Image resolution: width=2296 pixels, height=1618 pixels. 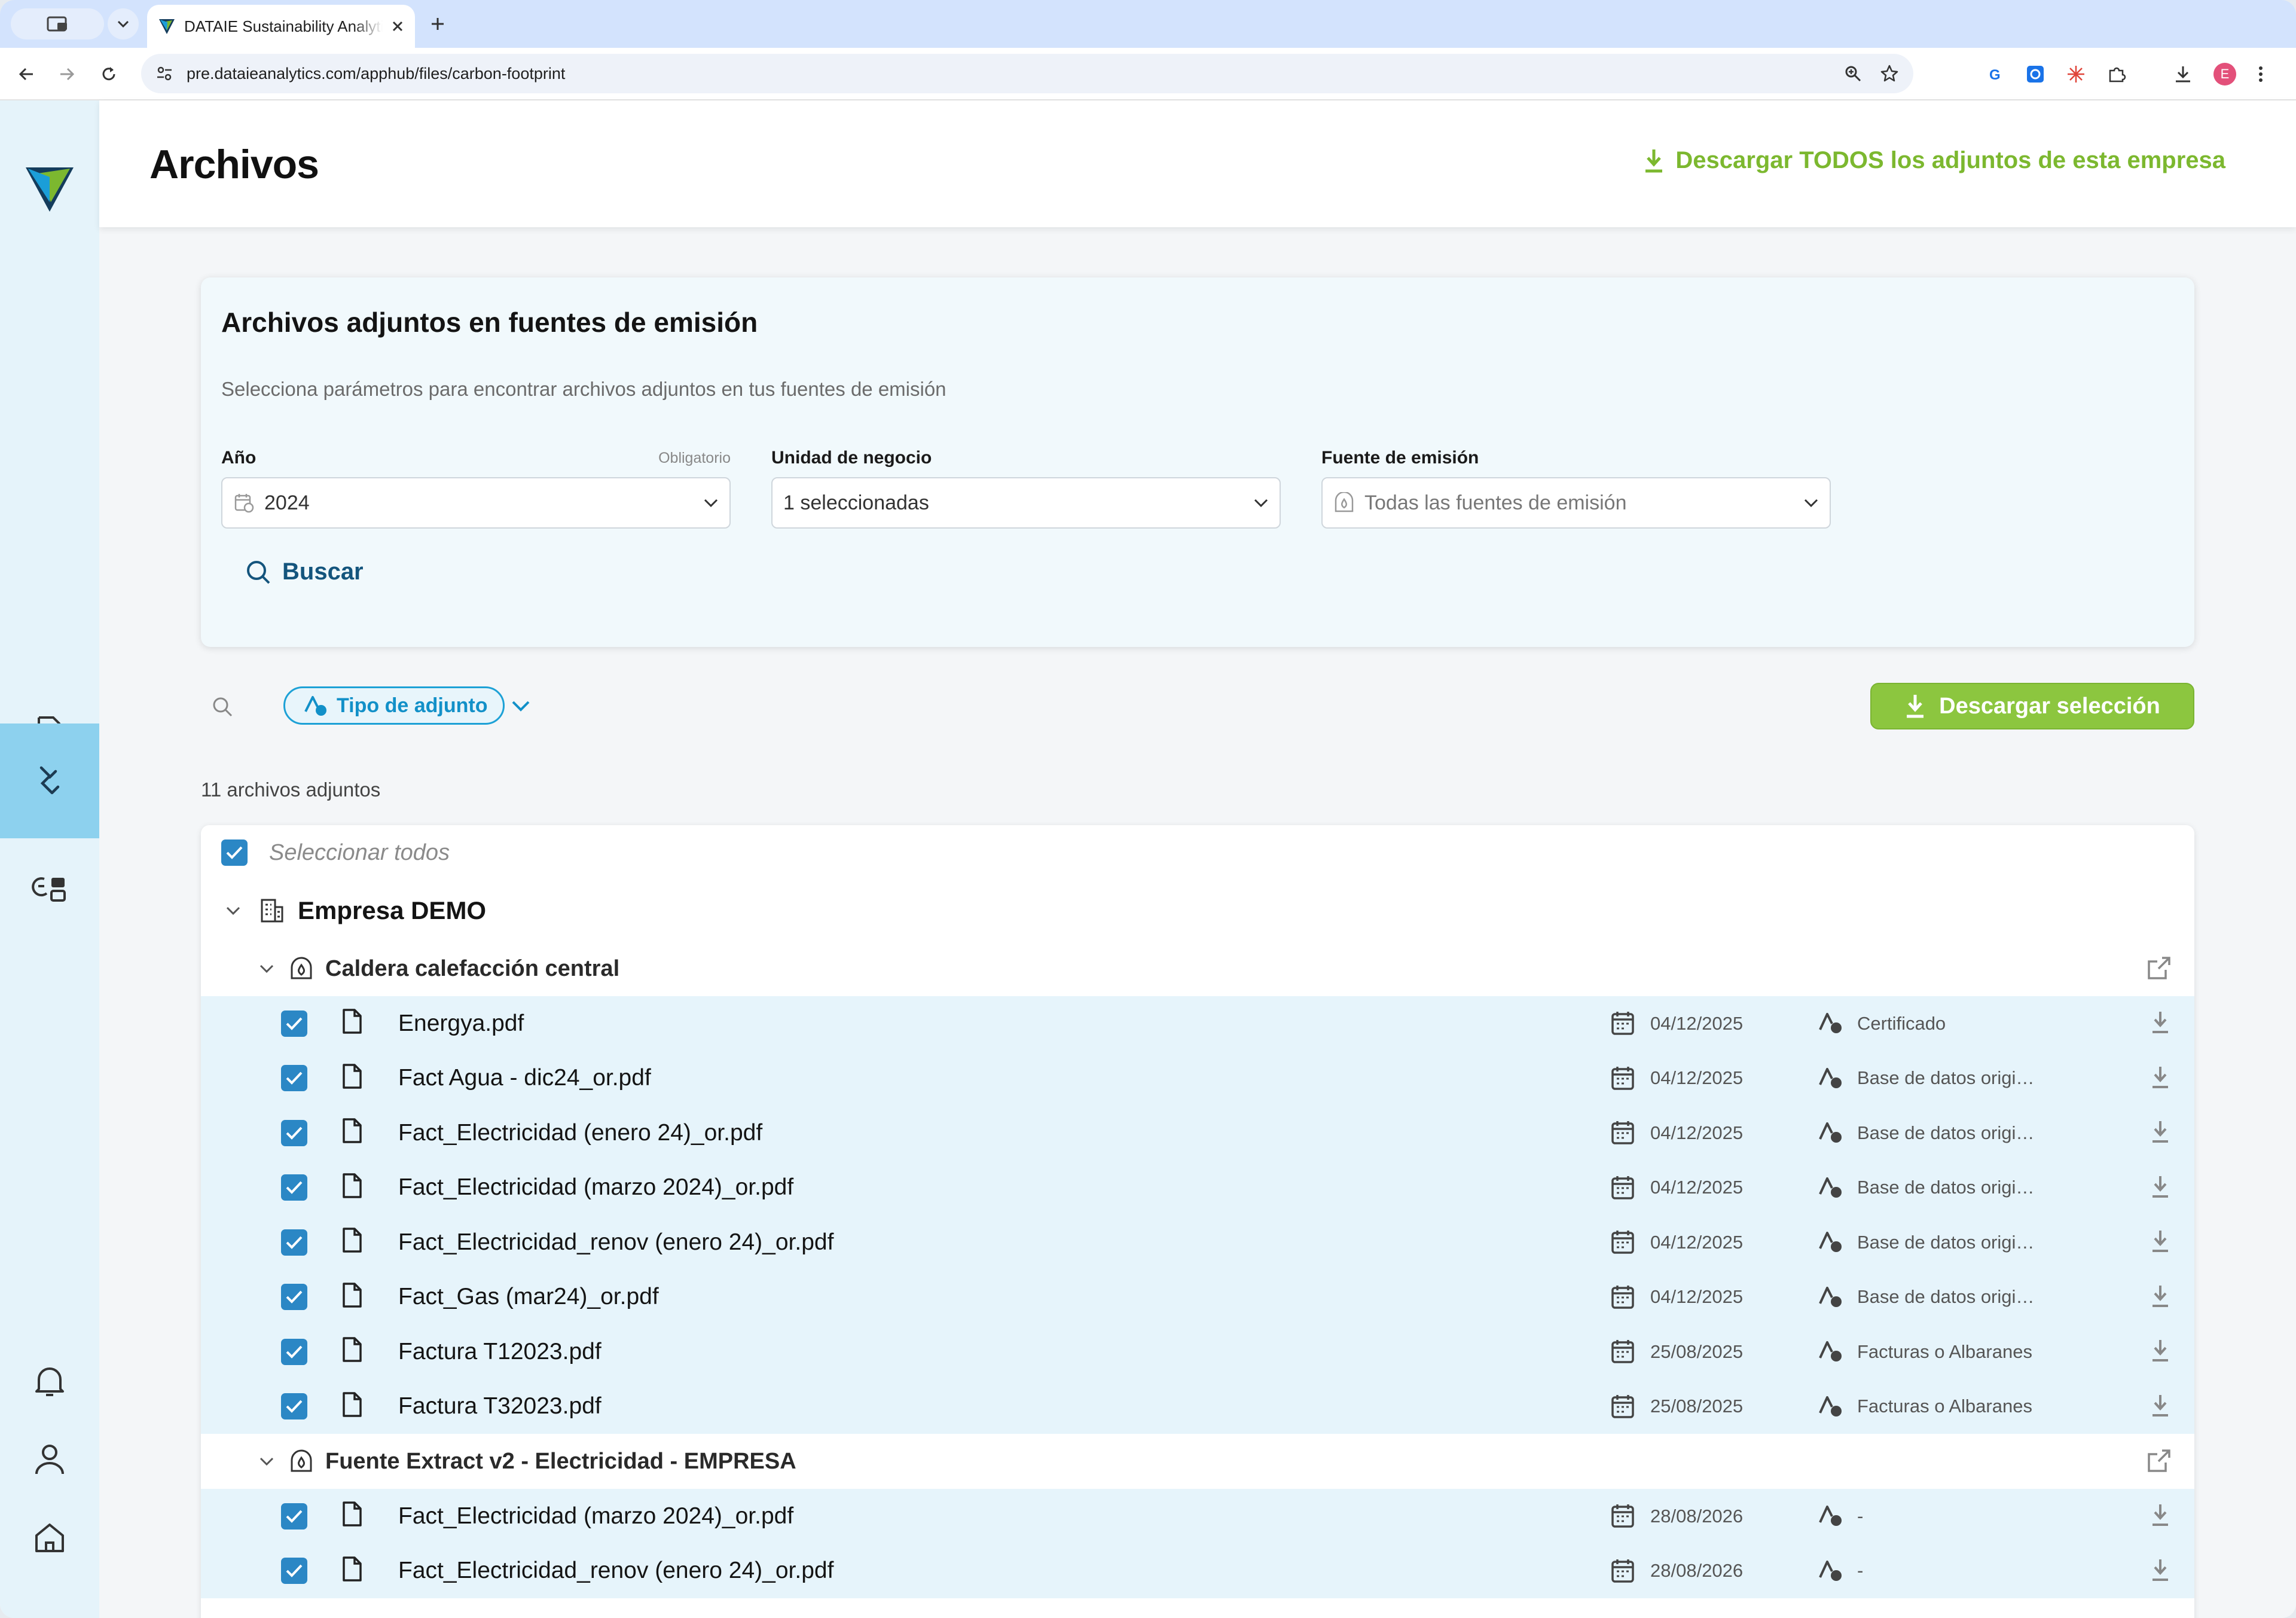 I want to click on emission-source-group-row: Caldera calefacción central, so click(x=1197, y=968).